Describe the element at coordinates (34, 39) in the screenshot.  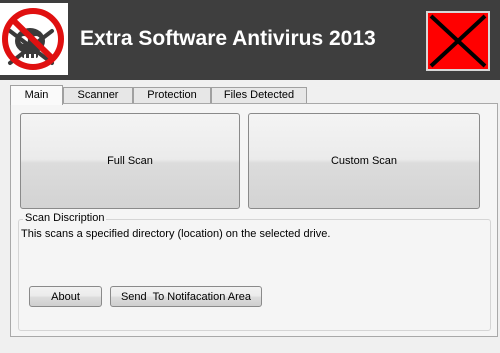
I see `no-pirate-skull-icon` at that location.